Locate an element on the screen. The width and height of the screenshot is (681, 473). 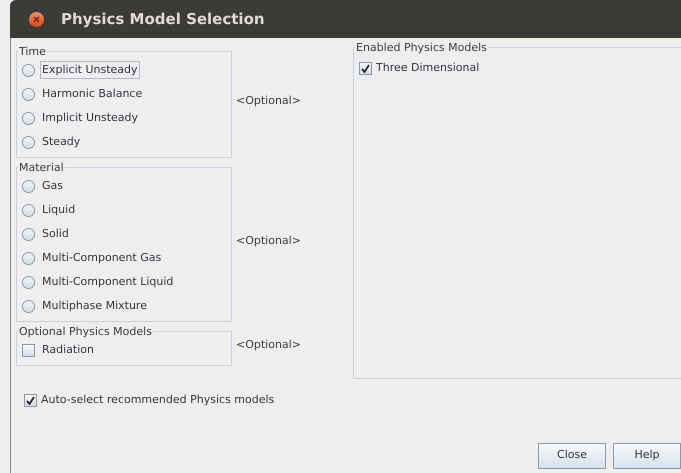
group-title: Optional Physics Models is located at coordinates (85, 331).